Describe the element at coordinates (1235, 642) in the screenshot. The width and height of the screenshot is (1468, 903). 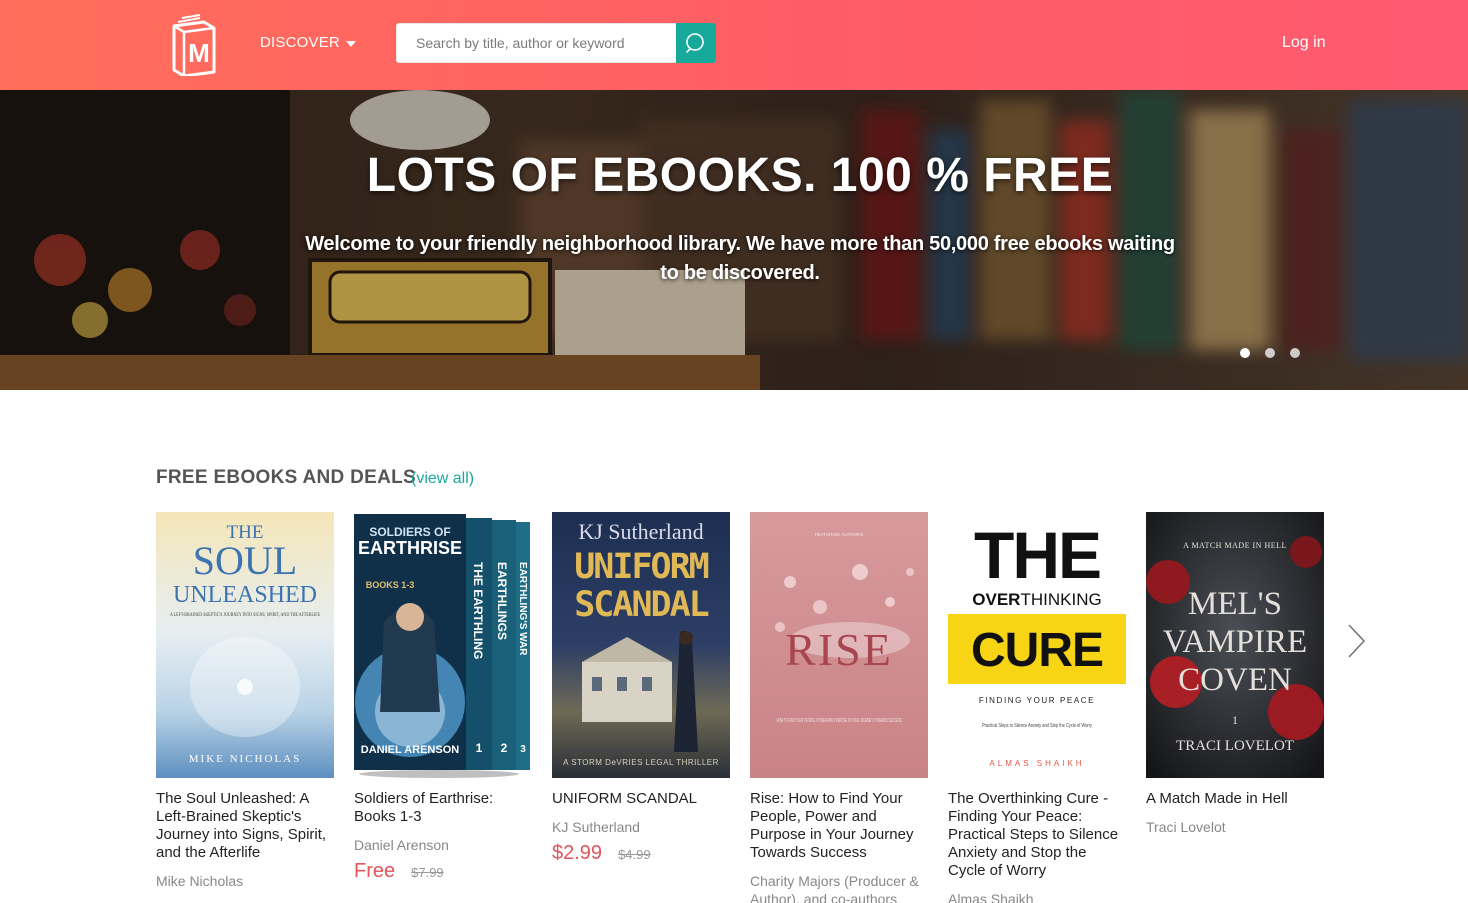
I see `svg-text: VAMPIRE` at that location.